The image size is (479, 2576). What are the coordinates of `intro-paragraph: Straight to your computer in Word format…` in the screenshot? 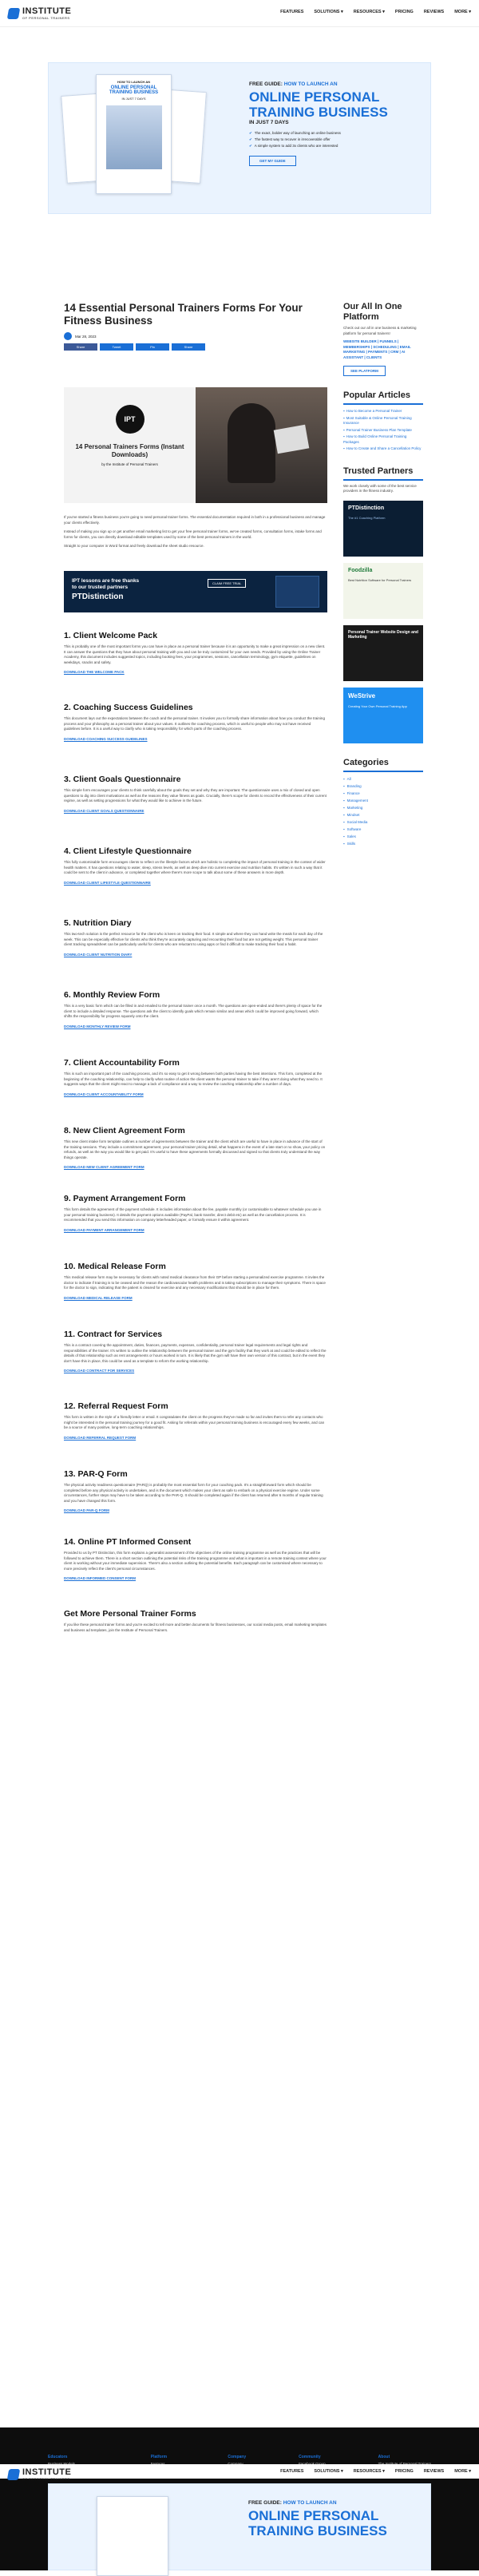 It's located at (134, 546).